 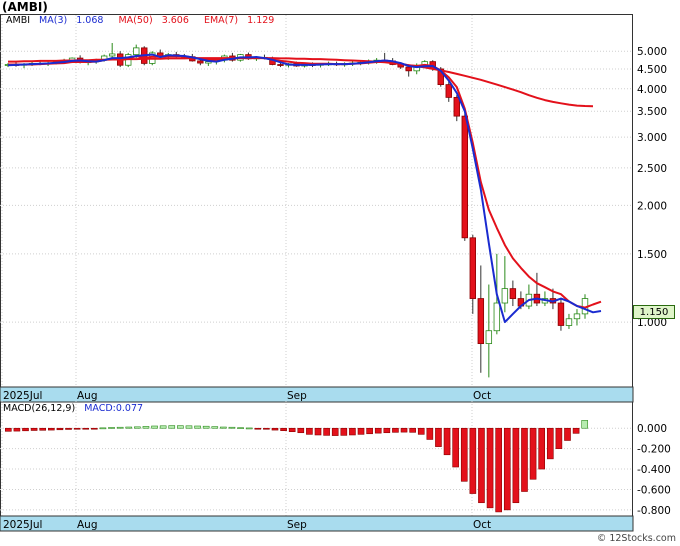 What do you see at coordinates (74, 20) in the screenshot?
I see `legend-ma3: MA(3) 1.068` at bounding box center [74, 20].